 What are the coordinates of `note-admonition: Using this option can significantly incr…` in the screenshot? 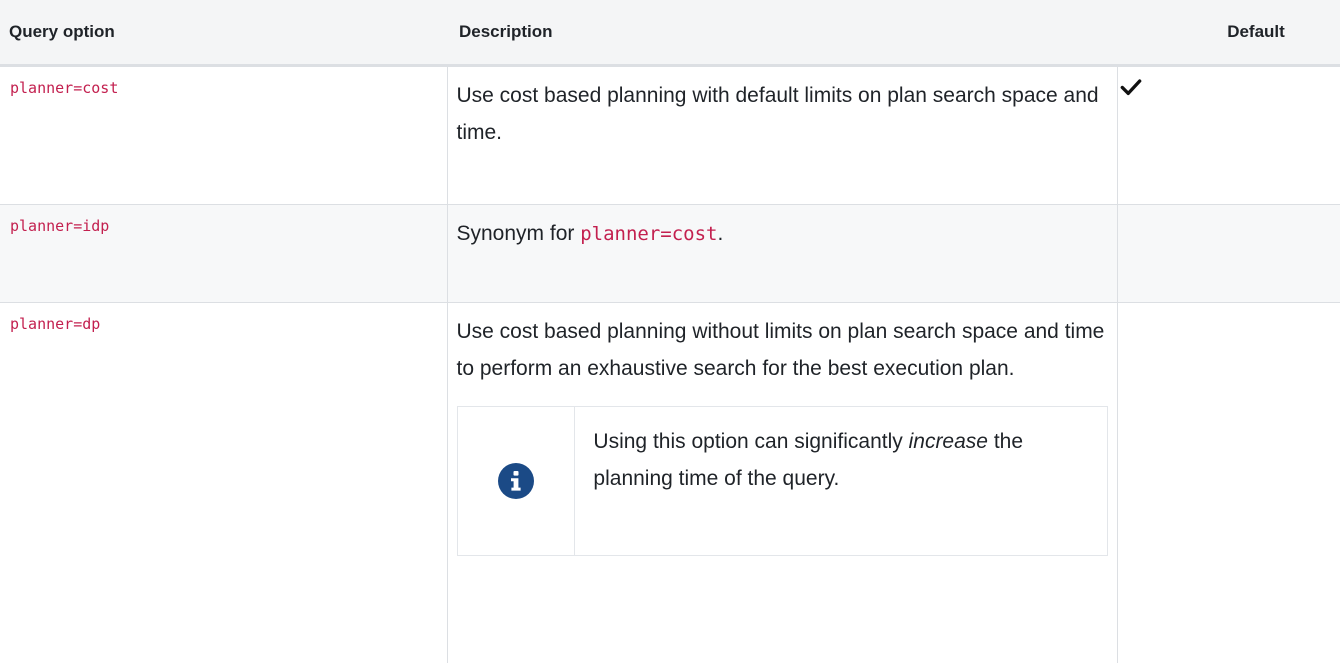 It's located at (782, 480).